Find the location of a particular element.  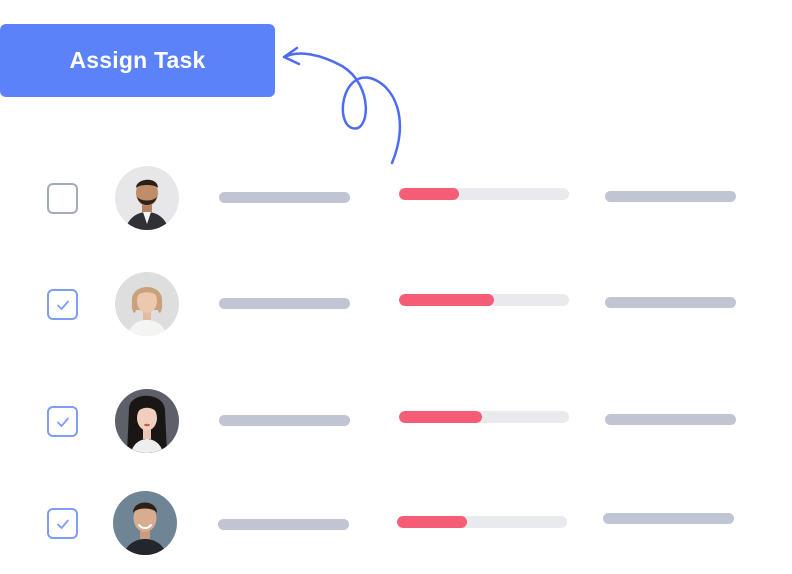

avatar-woman-dark-hair is located at coordinates (147, 421).